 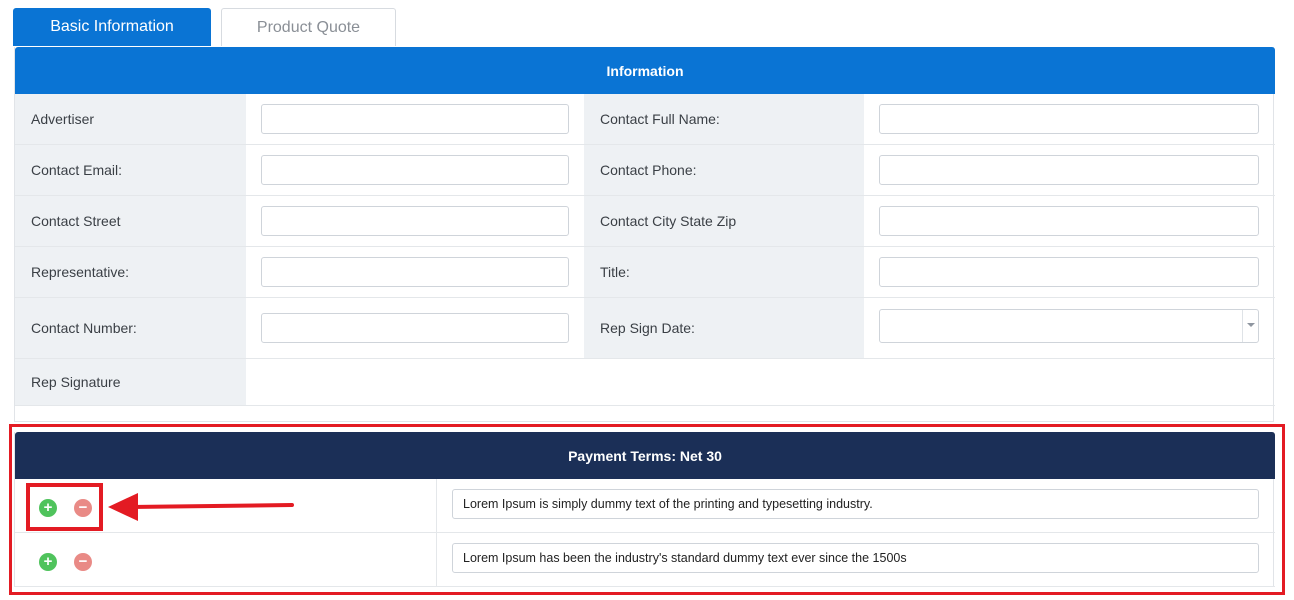 I want to click on contact-city-state-zip-input, so click(x=1069, y=221).